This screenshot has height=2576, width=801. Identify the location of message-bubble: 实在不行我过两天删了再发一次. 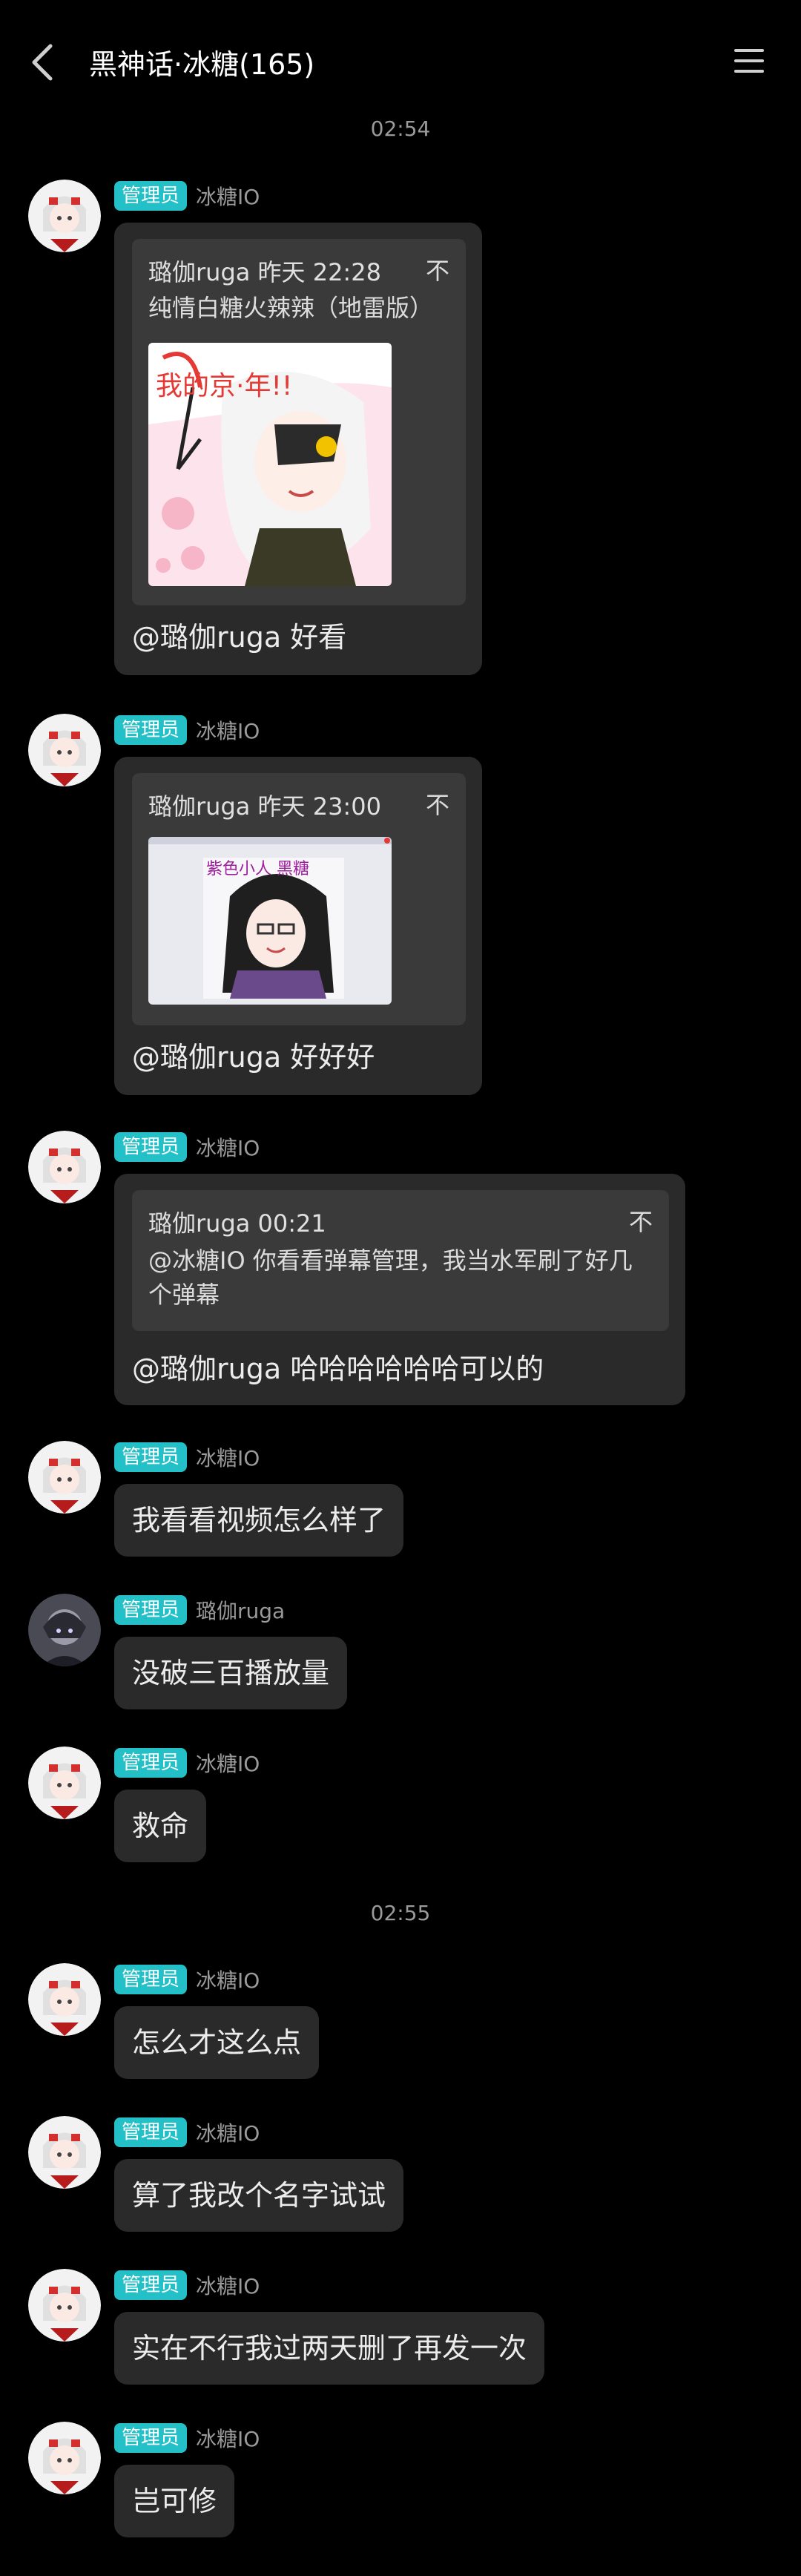
(329, 2348).